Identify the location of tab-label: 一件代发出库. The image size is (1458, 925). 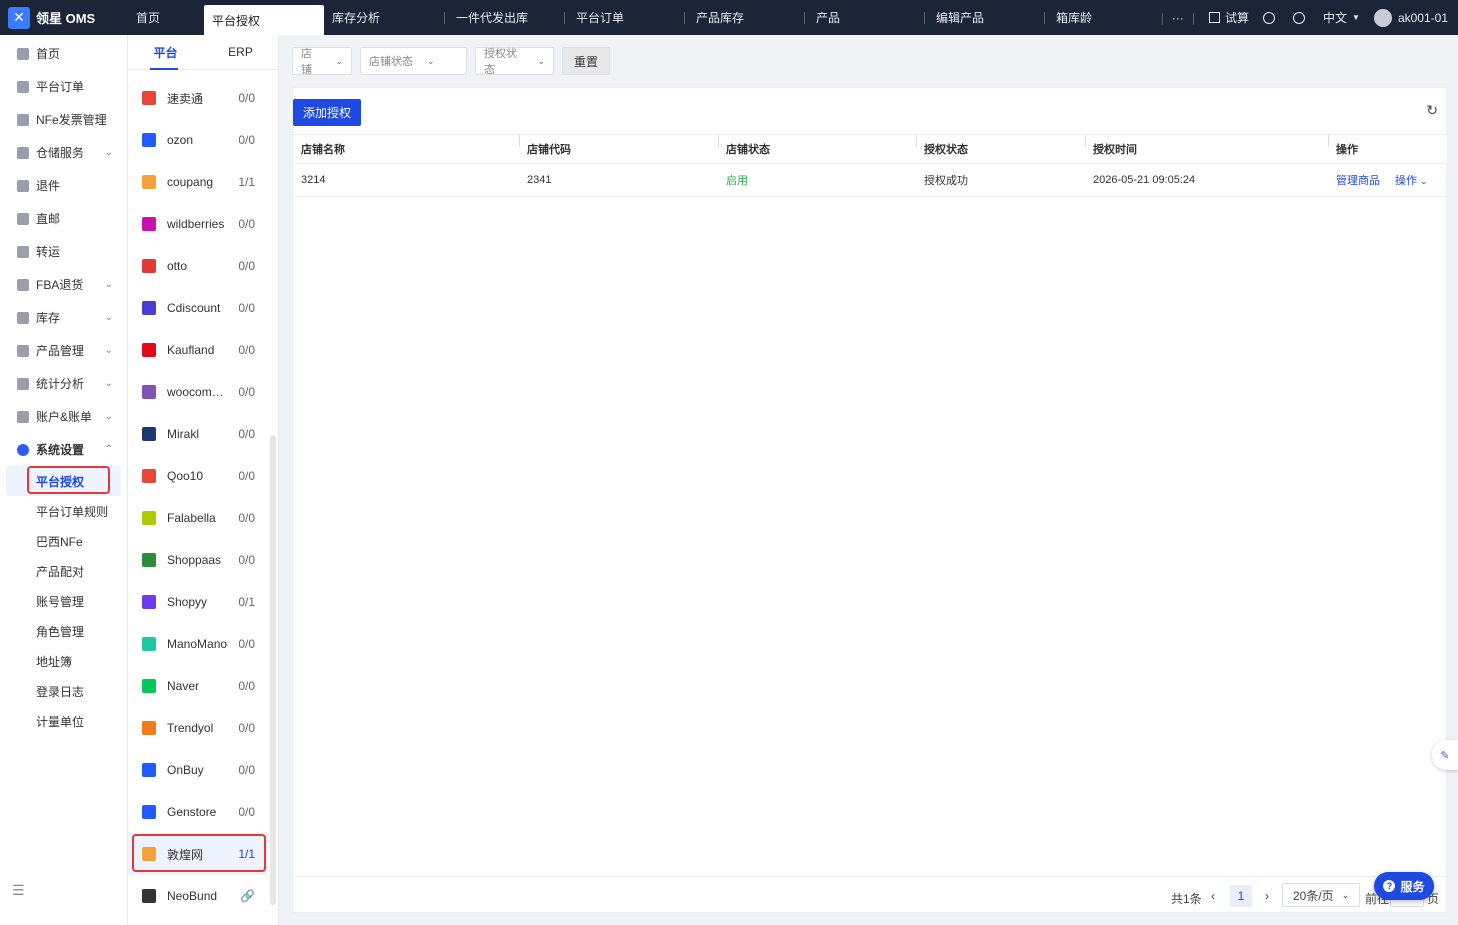
(492, 18).